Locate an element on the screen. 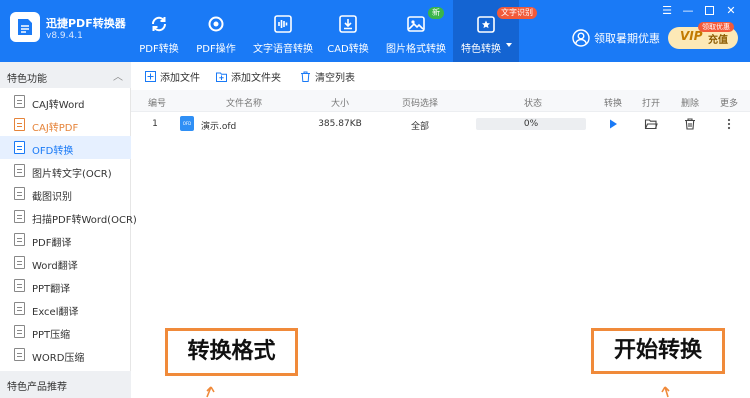 The width and height of the screenshot is (750, 398). sidebar-item: CAJ转PDF is located at coordinates (65, 124).